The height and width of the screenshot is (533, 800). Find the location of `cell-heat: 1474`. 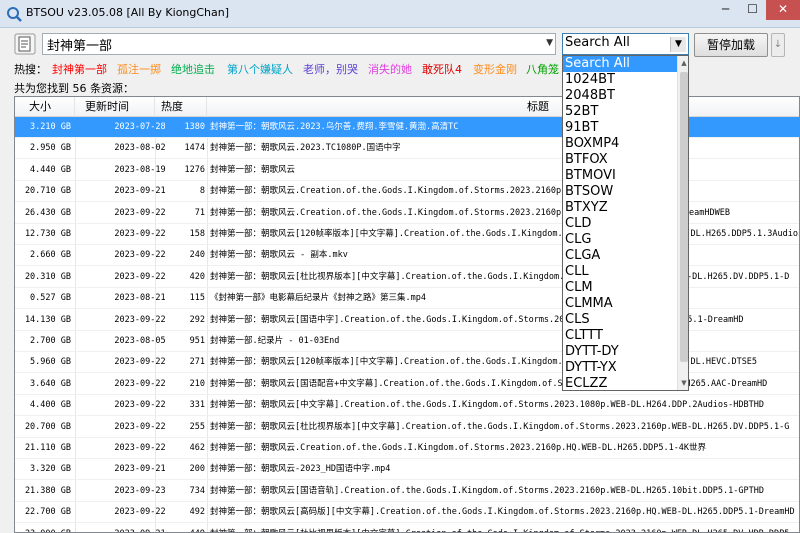

cell-heat: 1474 is located at coordinates (194, 148).